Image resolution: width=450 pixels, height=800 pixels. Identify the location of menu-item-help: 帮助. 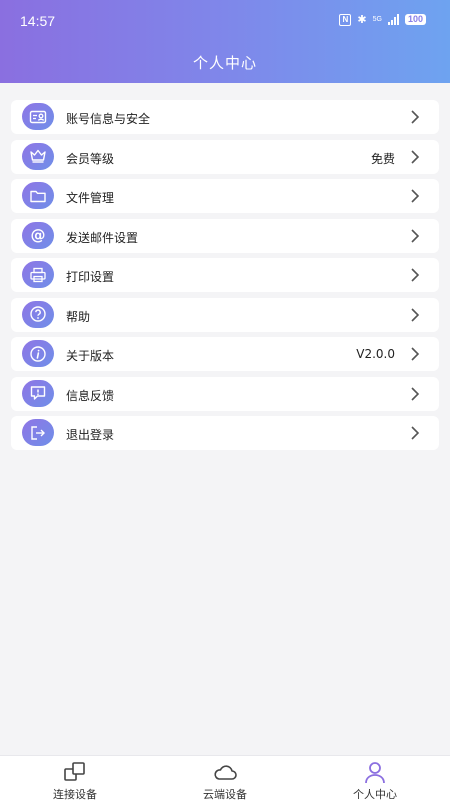
(225, 314).